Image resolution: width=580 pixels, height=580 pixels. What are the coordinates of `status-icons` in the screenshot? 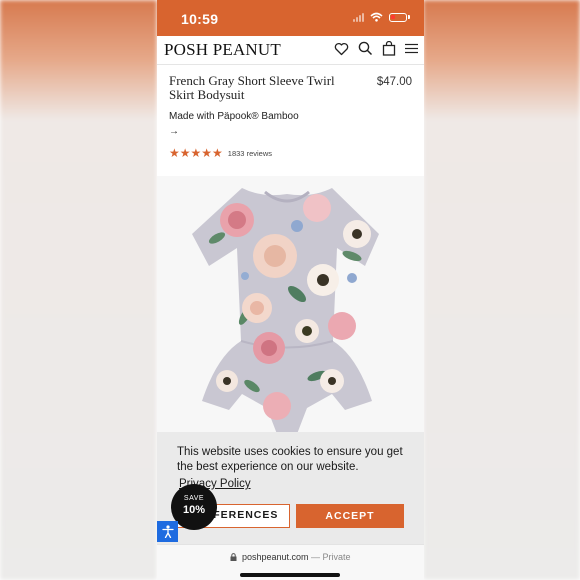 It's located at (381, 17).